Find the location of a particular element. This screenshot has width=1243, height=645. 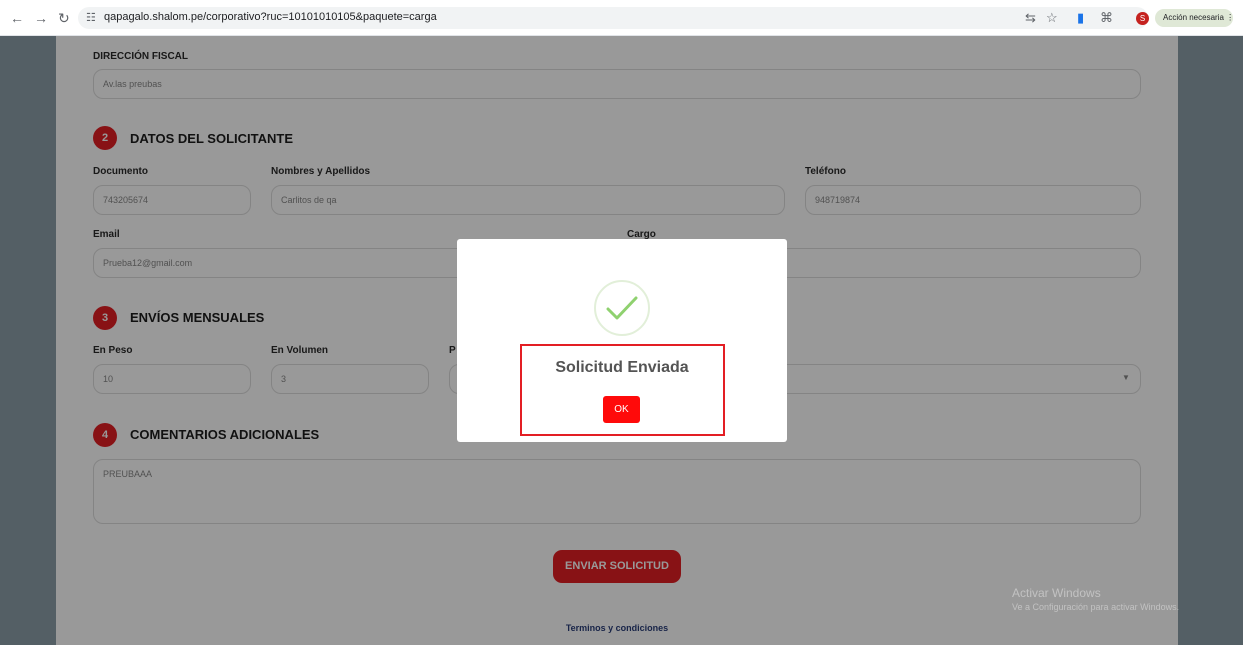

annotation-highlight-box is located at coordinates (622, 390).